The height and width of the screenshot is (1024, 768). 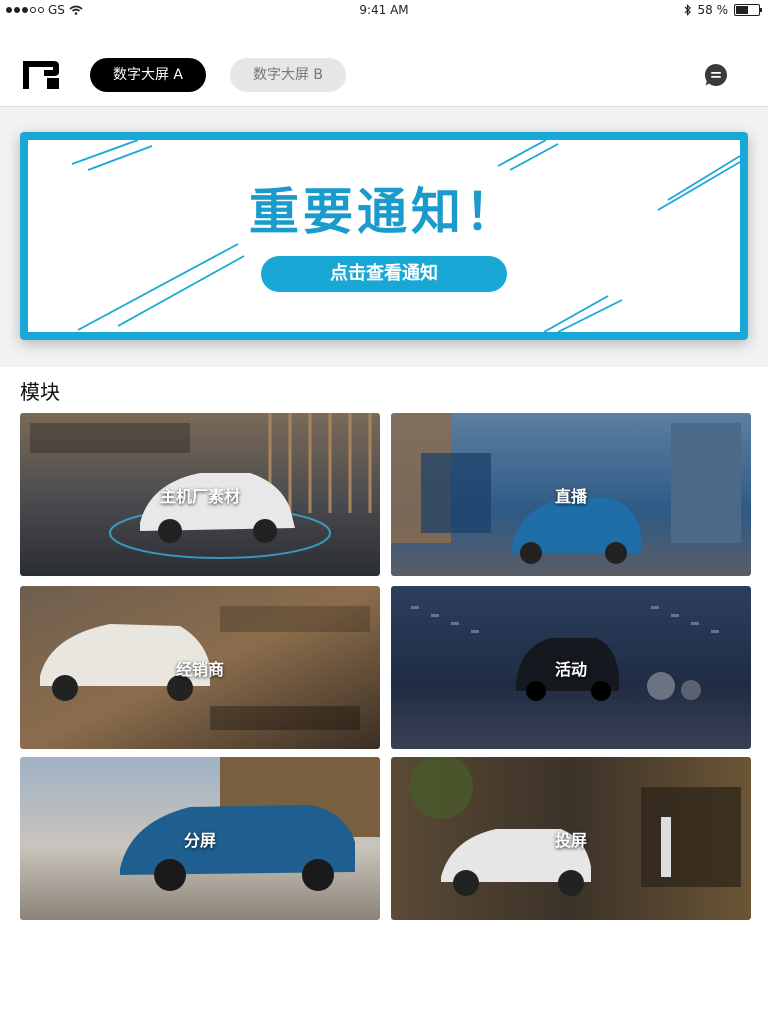 I want to click on module-label: 活动, so click(x=570, y=669).